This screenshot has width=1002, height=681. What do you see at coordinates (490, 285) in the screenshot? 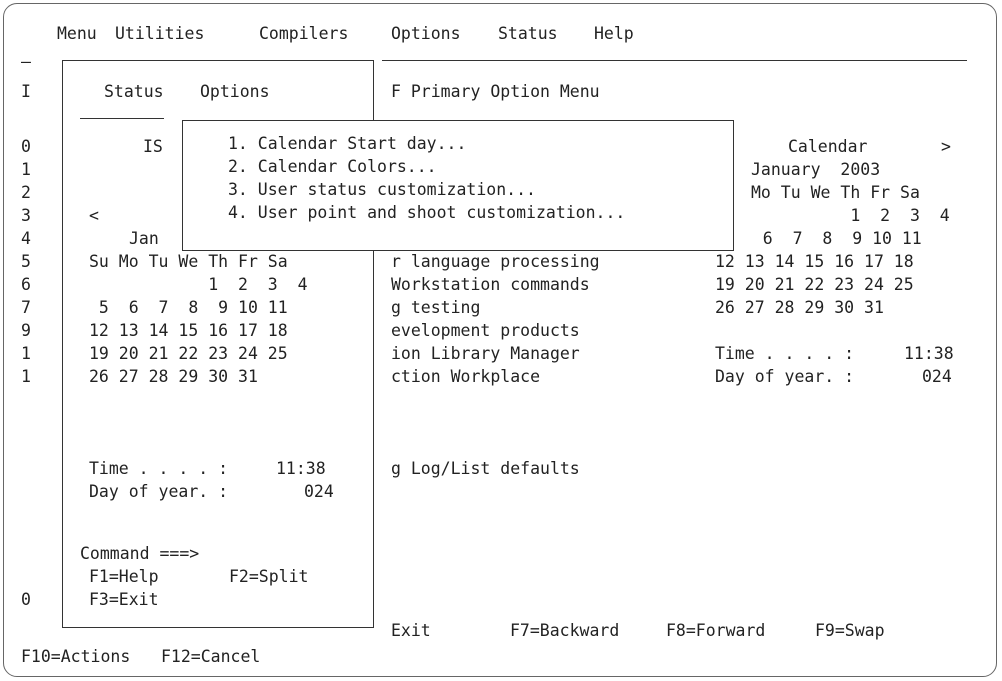
I see `primary-menu-item: Workstation commands` at bounding box center [490, 285].